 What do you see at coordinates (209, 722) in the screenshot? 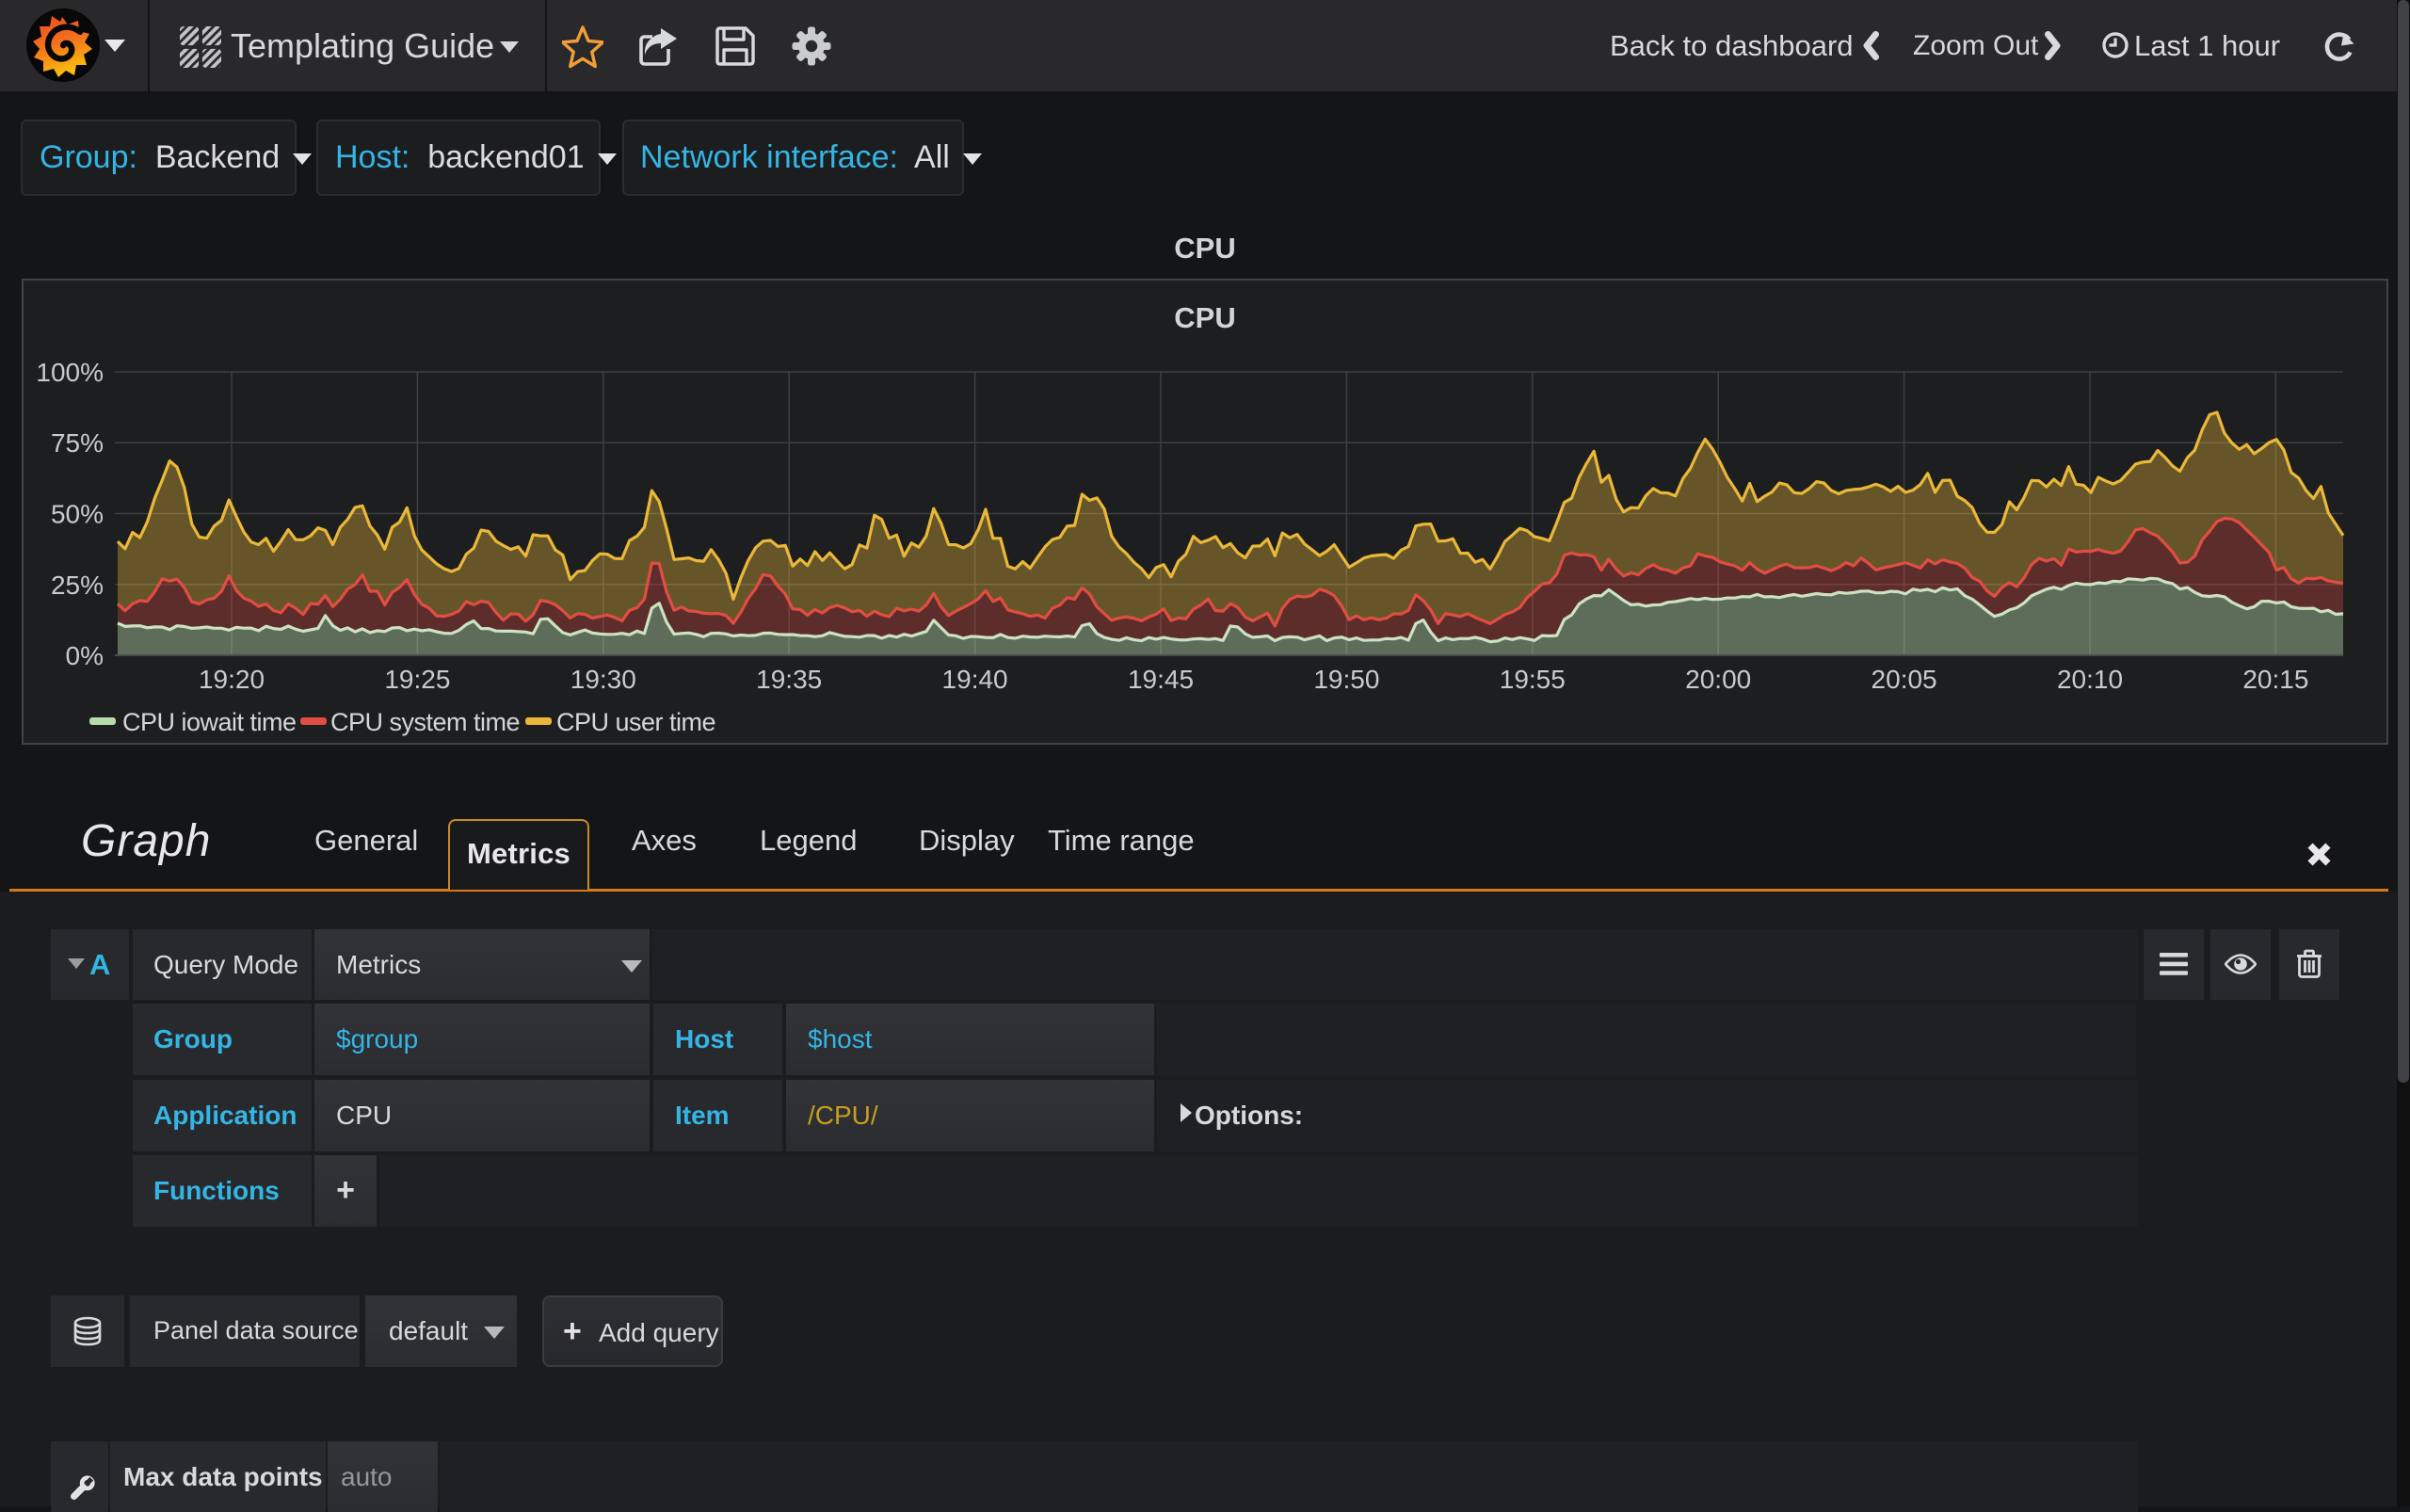
I see `svg-text: CPU iowait time` at bounding box center [209, 722].